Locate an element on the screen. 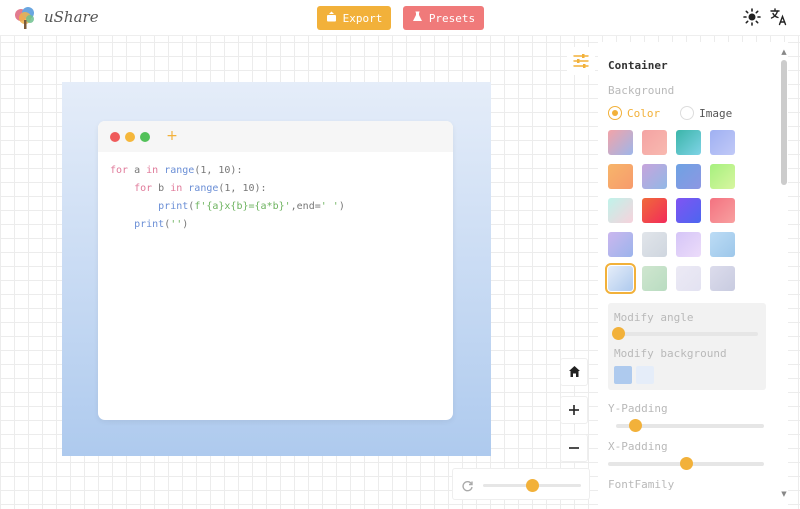 Image resolution: width=800 pixels, height=509 pixels. reset-icon is located at coordinates (467, 487).